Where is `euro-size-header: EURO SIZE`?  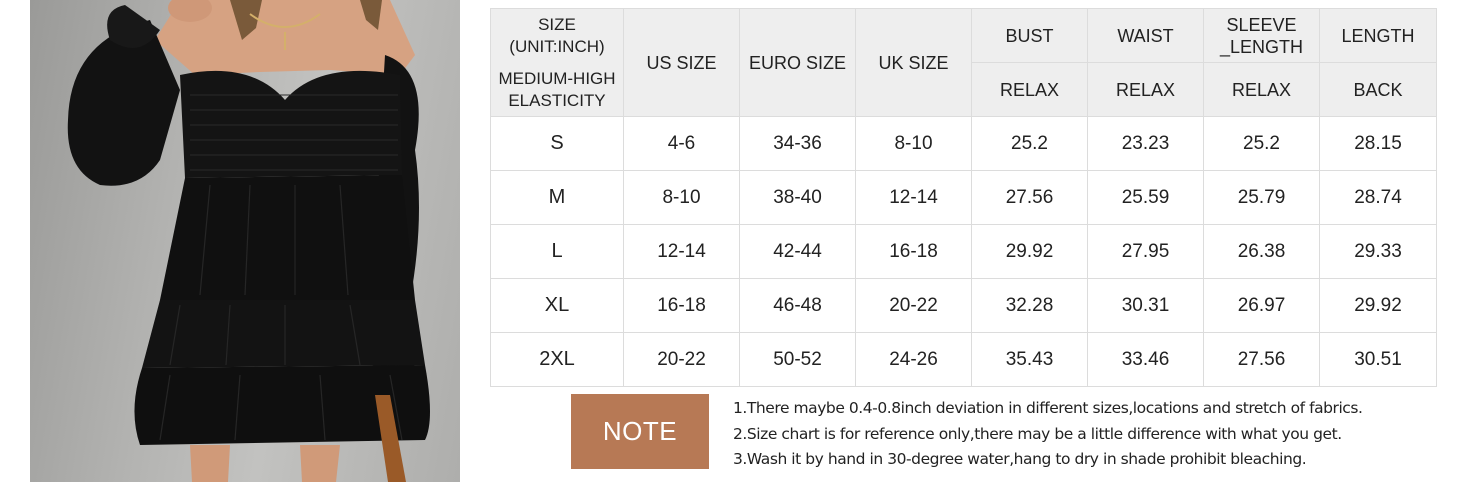
euro-size-header: EURO SIZE is located at coordinates (797, 62).